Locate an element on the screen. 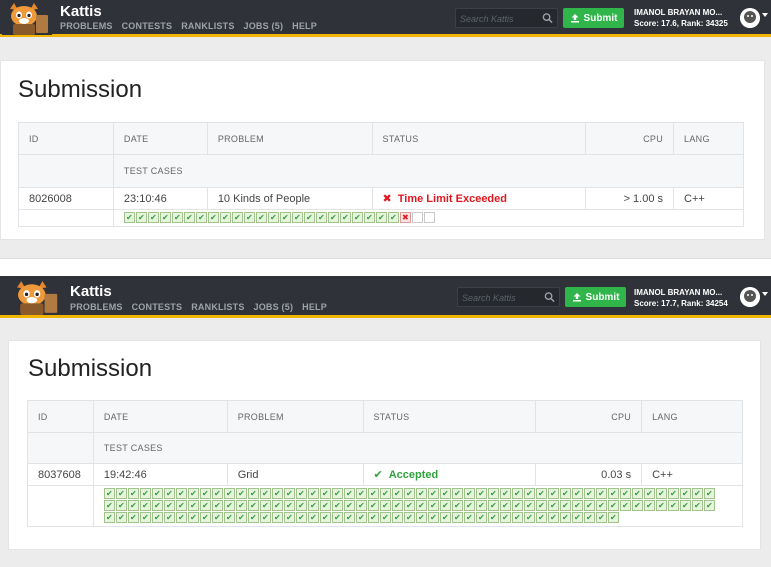 The height and width of the screenshot is (567, 771). search-input is located at coordinates (498, 18).